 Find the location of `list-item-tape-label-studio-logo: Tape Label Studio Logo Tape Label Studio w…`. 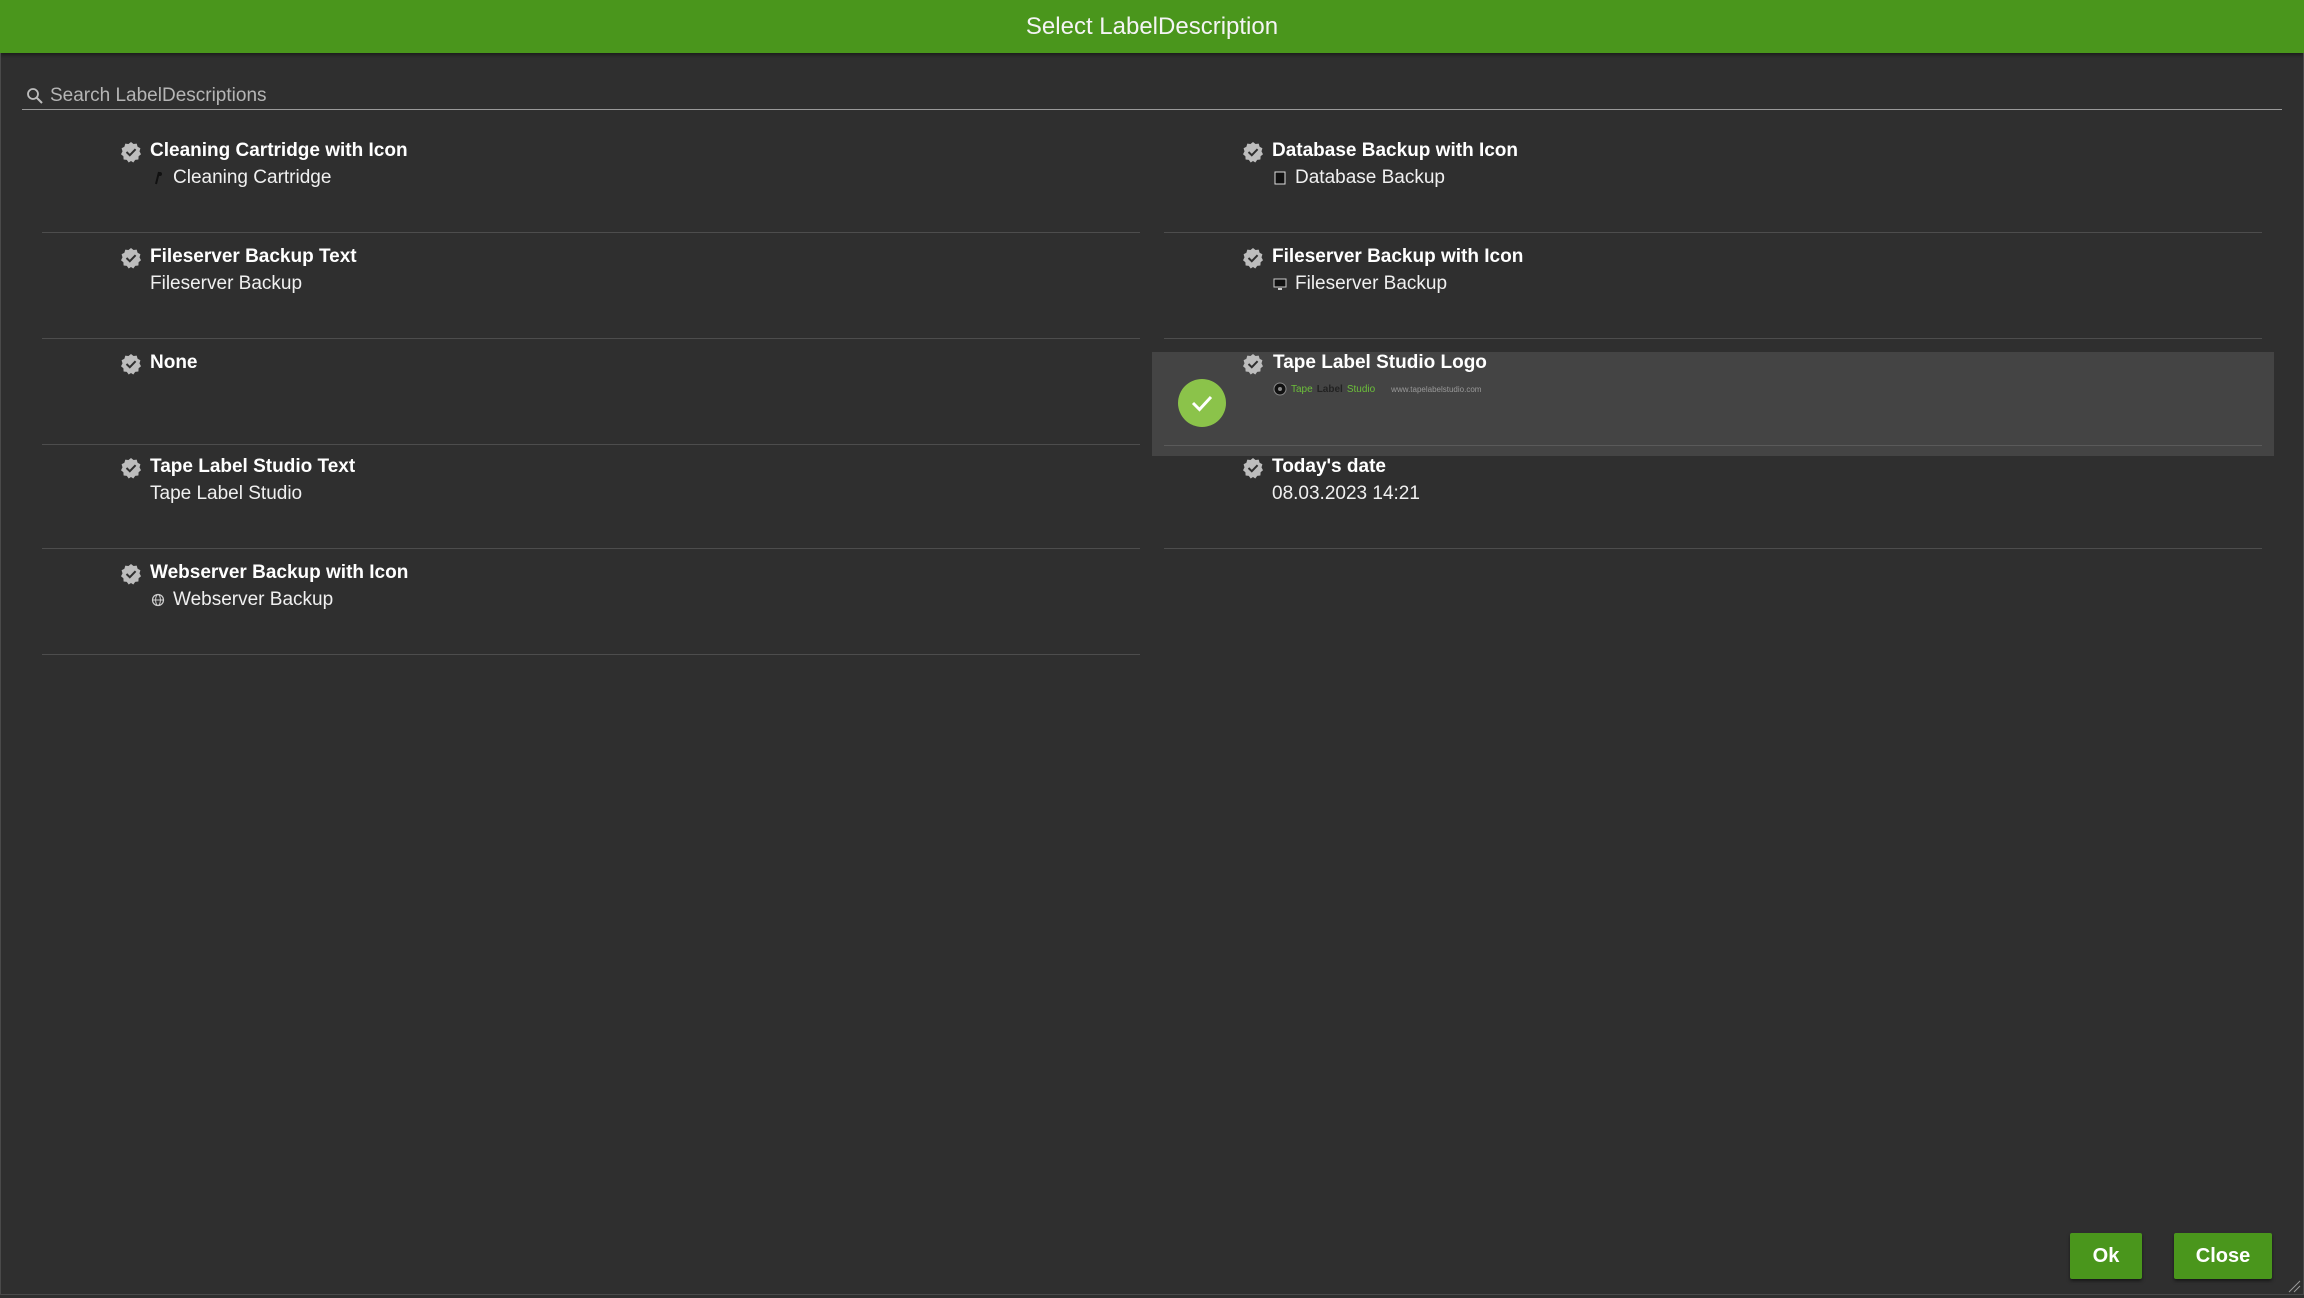

list-item-tape-label-studio-logo: Tape Label Studio Logo Tape Label Studio w… is located at coordinates (1713, 404).